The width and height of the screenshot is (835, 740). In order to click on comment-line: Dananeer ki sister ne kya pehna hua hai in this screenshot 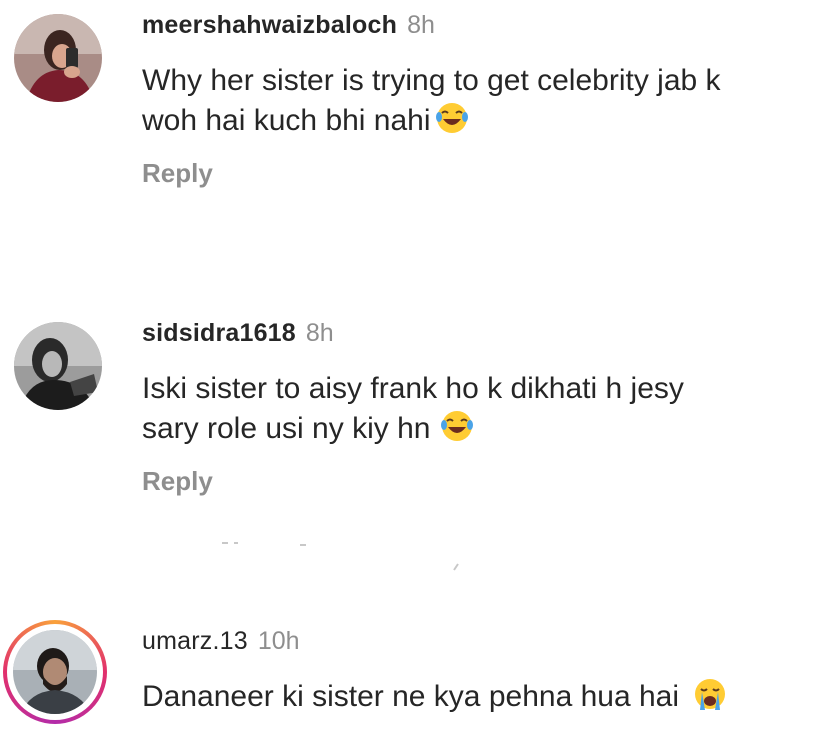, I will do `click(411, 696)`.